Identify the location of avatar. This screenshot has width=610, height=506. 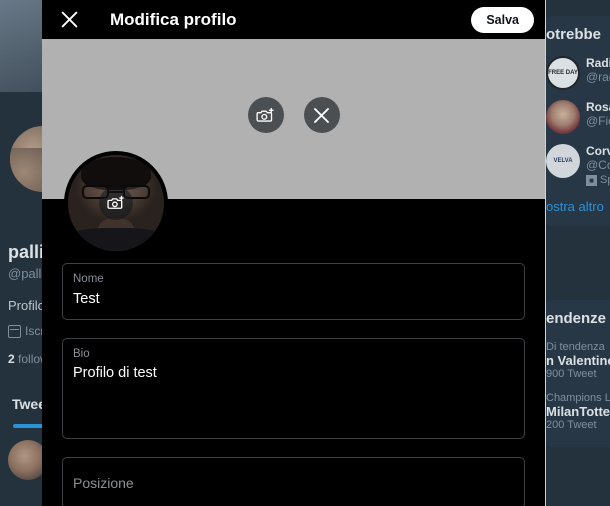
(116, 203).